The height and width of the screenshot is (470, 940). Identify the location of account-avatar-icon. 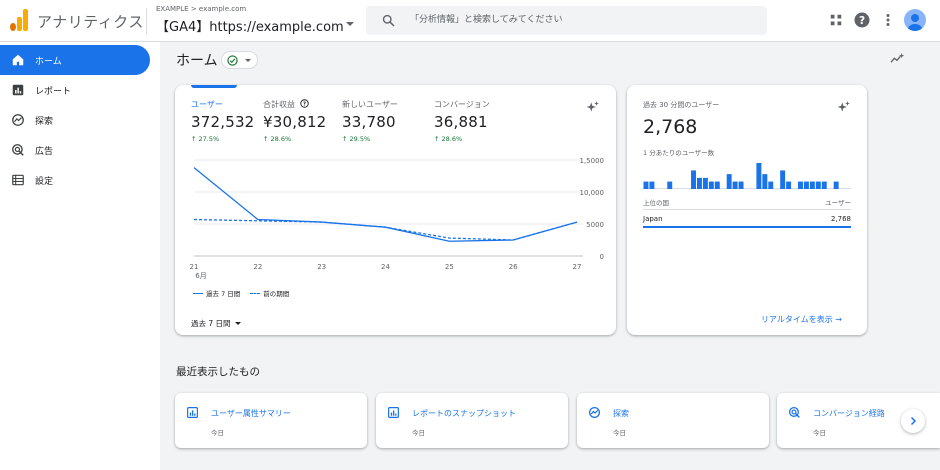
(915, 20).